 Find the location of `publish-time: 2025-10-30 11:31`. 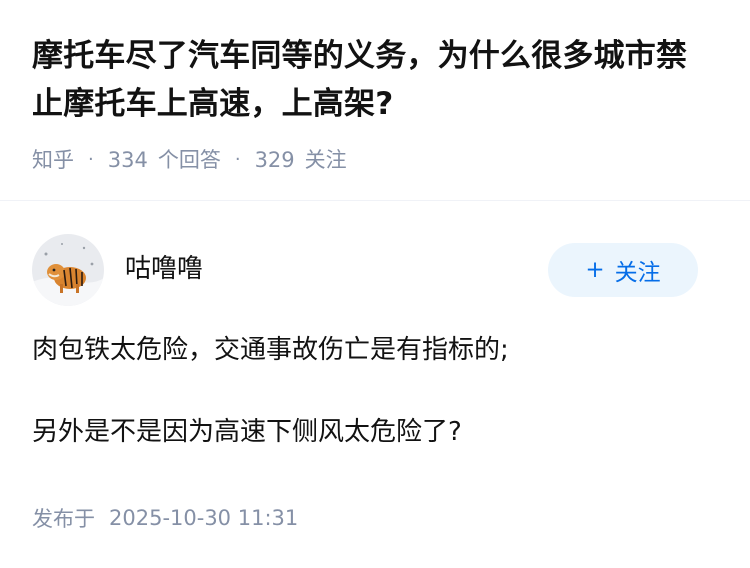

publish-time: 2025-10-30 11:31 is located at coordinates (204, 518).